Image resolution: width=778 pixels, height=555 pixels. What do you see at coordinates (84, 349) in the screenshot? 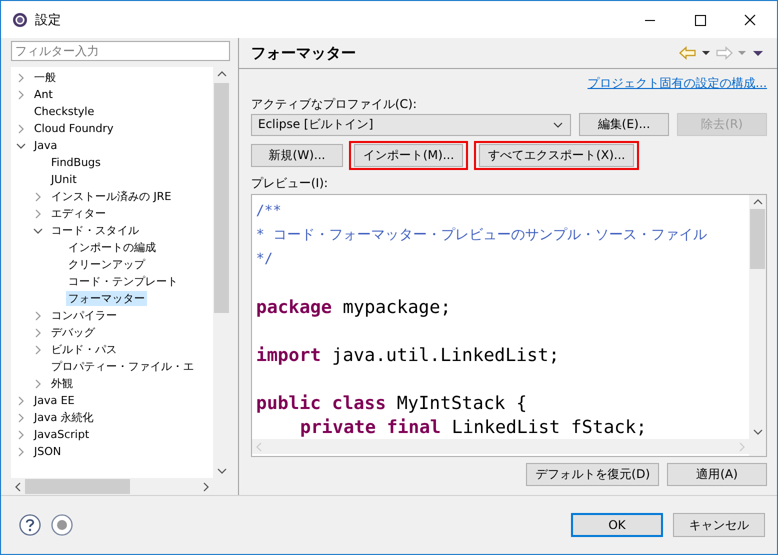
I see `tree-item: ビルド・パス` at bounding box center [84, 349].